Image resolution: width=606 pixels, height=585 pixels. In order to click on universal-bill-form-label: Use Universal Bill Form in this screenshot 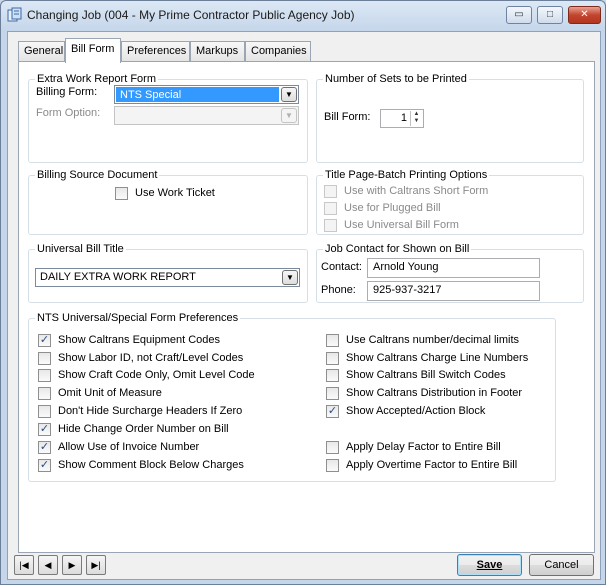, I will do `click(401, 225)`.